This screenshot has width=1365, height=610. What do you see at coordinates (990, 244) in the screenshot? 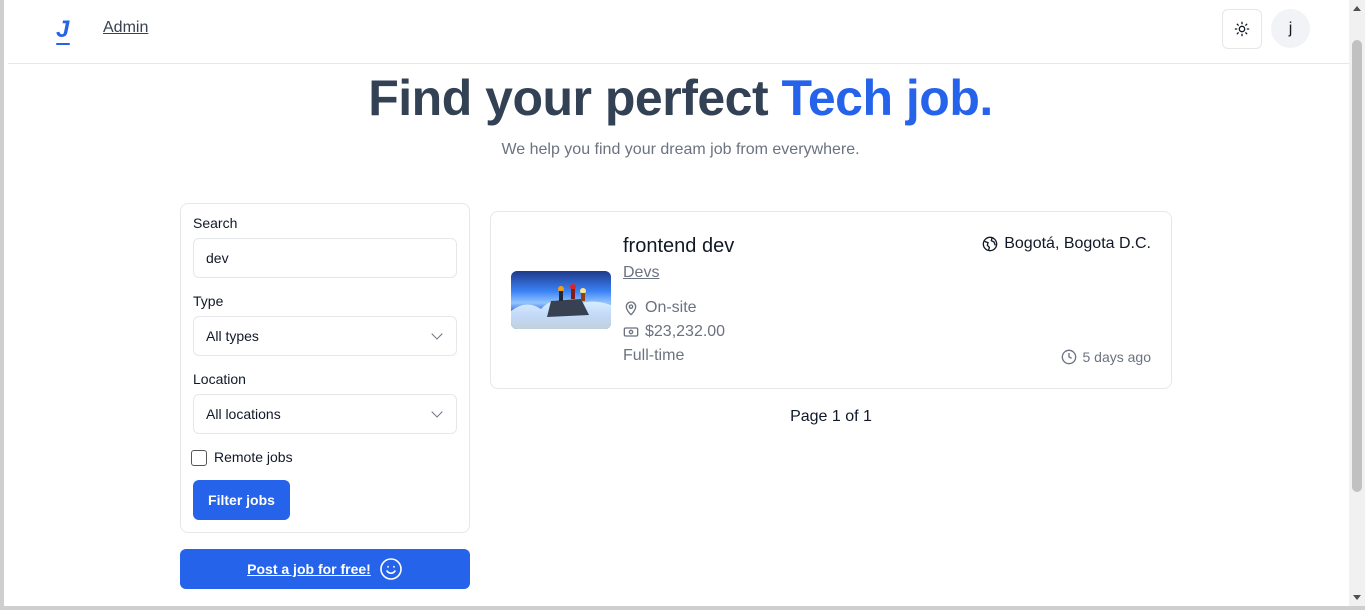
I see `globe-icon` at bounding box center [990, 244].